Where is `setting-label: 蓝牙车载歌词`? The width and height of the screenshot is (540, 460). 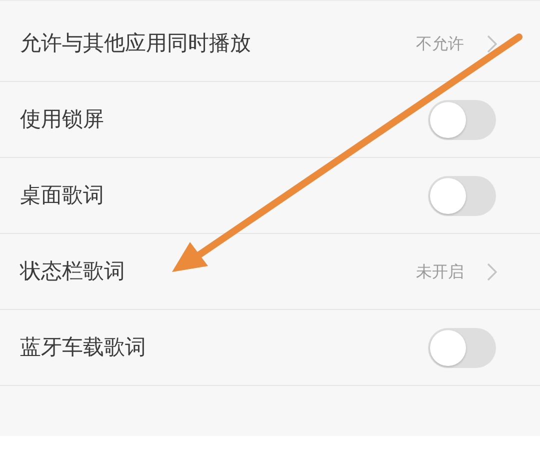 setting-label: 蓝牙车载歌词 is located at coordinates (83, 347).